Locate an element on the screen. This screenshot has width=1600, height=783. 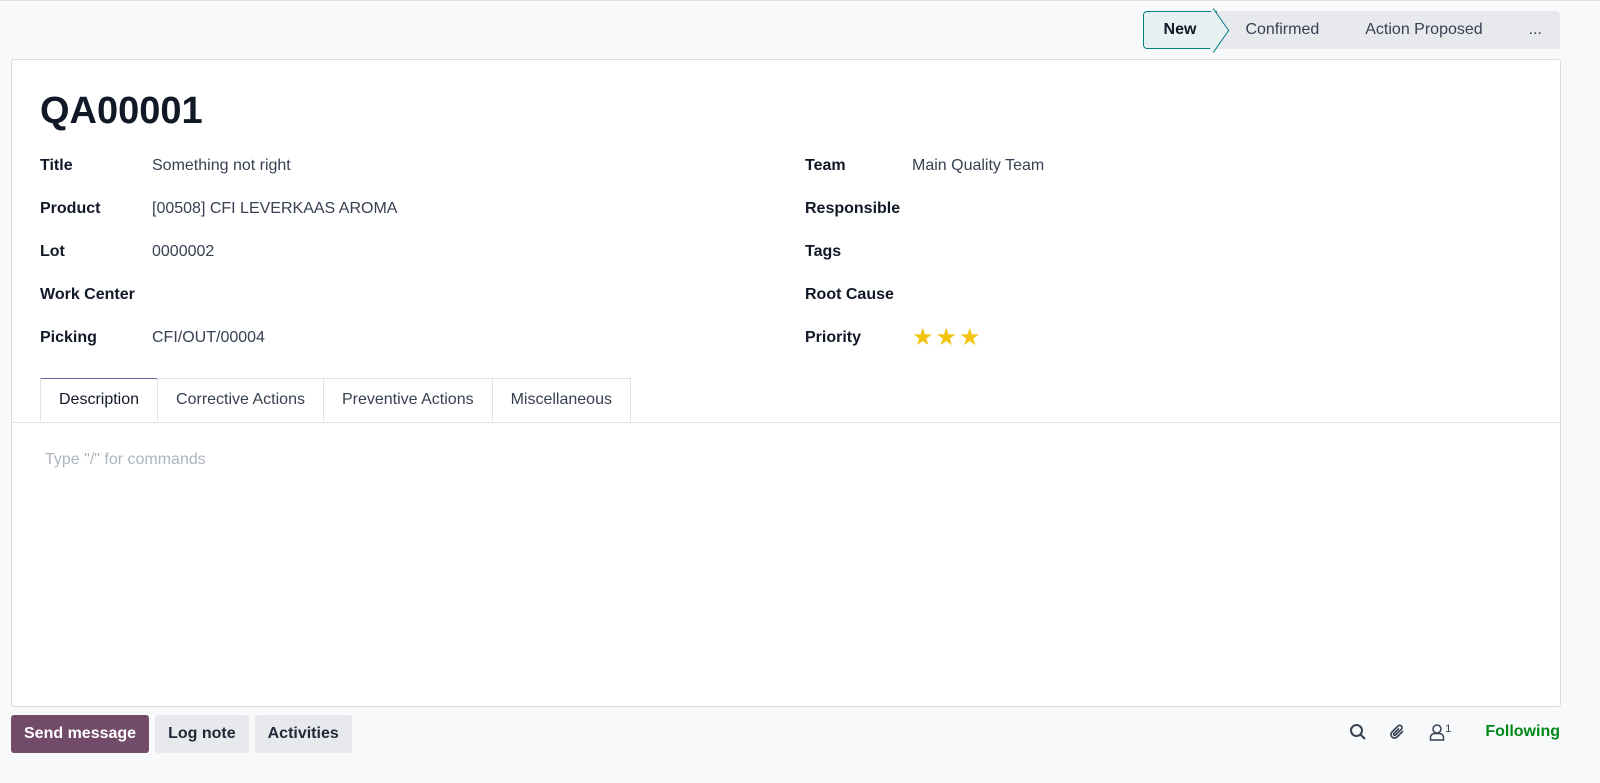
label: Lot is located at coordinates (52, 251).